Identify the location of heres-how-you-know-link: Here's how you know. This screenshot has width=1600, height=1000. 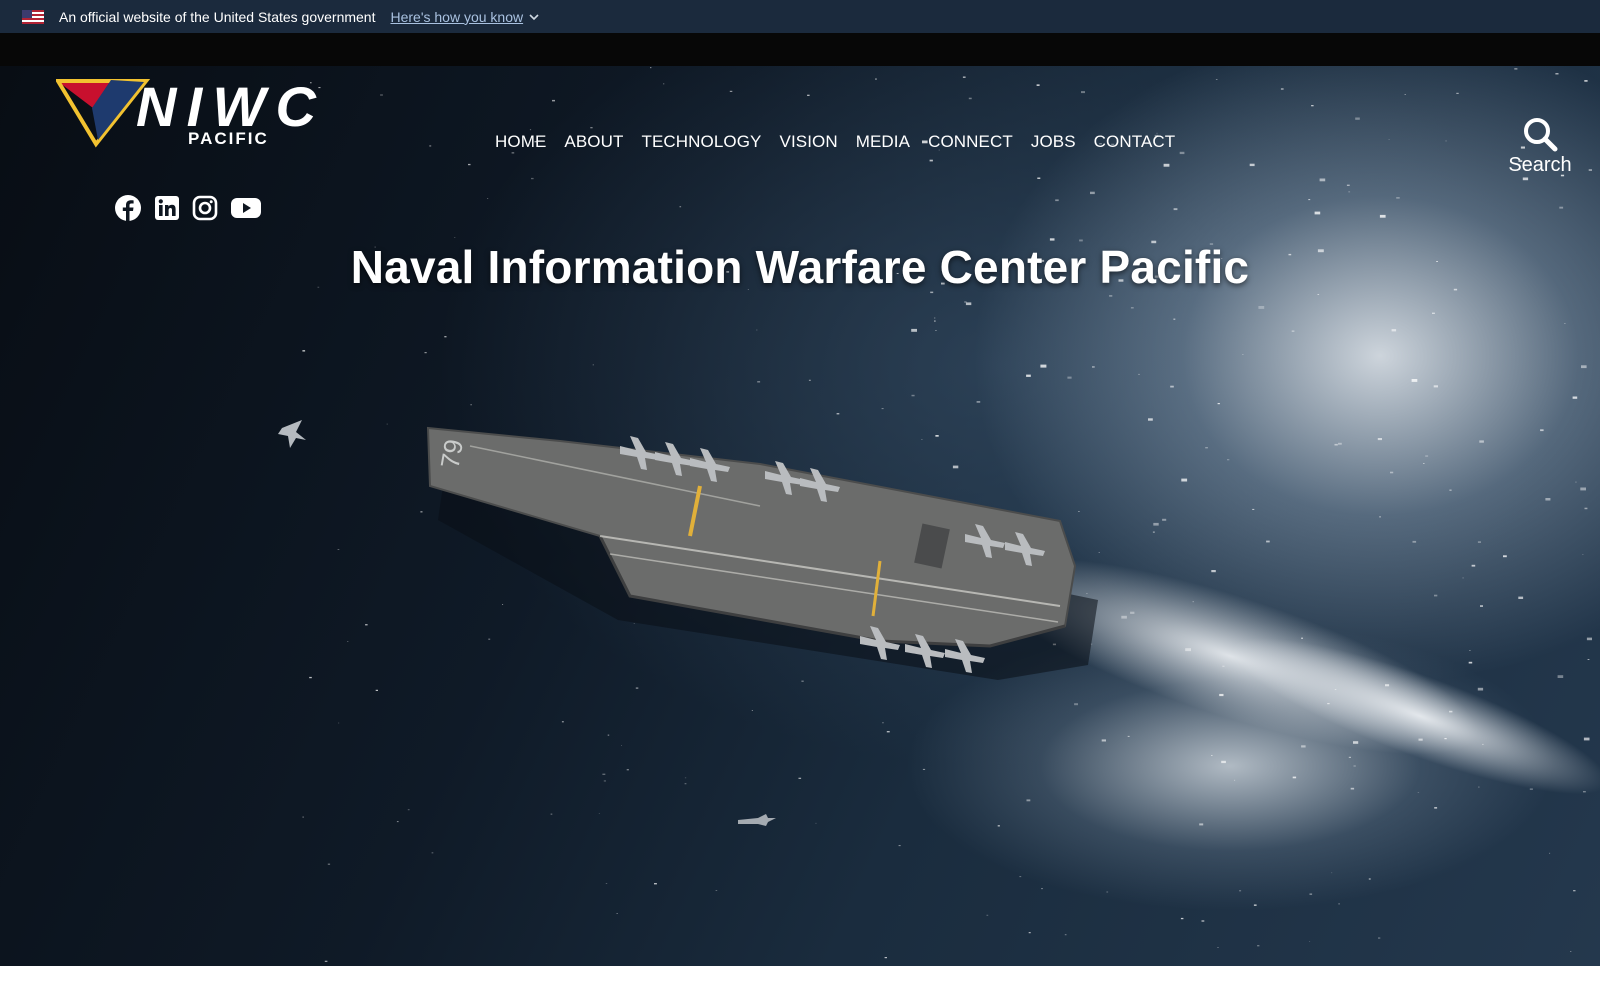
(464, 17).